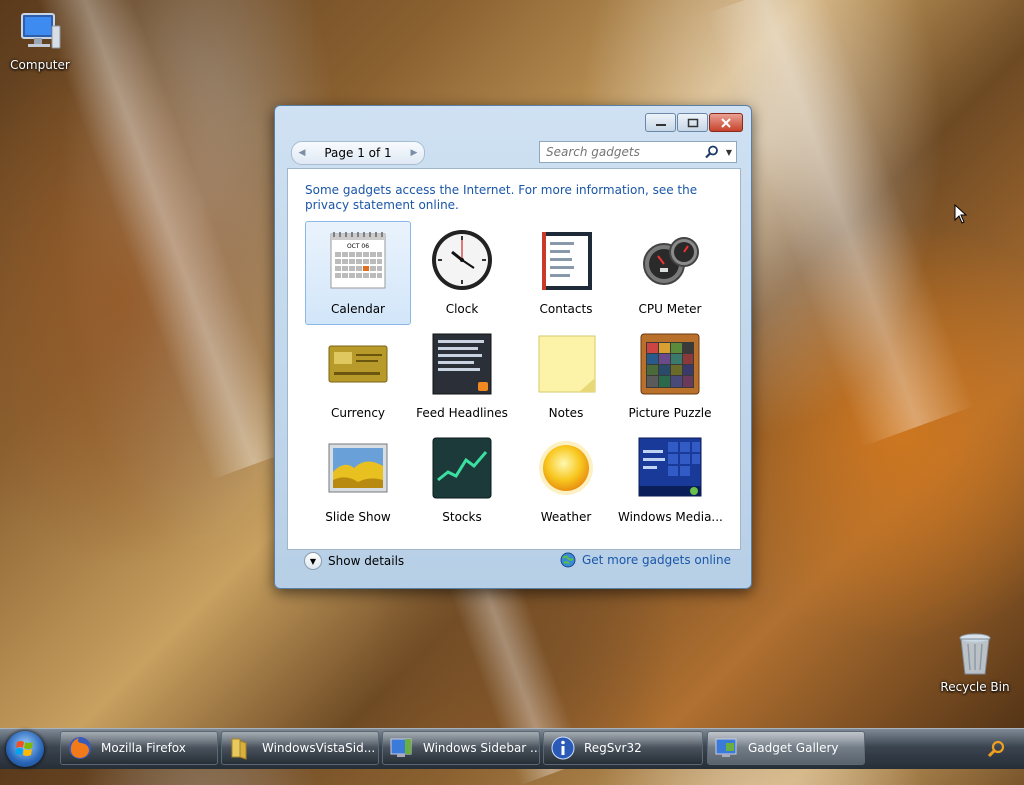 This screenshot has height=785, width=1024. What do you see at coordinates (961, 214) in the screenshot?
I see `mouse-cursor-icon` at bounding box center [961, 214].